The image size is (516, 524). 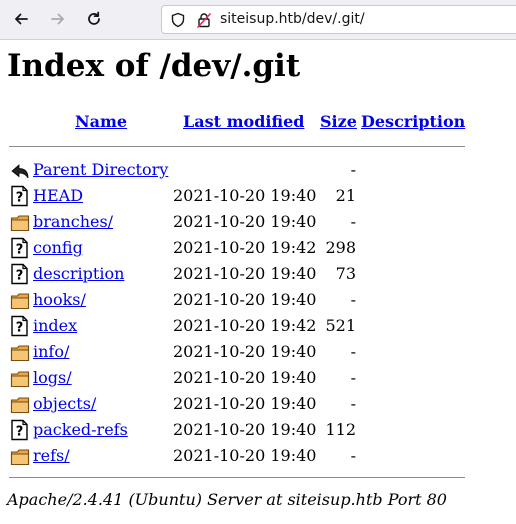 I want to click on table-row: branches/2021-10-20 19:40 -, so click(x=258, y=222).